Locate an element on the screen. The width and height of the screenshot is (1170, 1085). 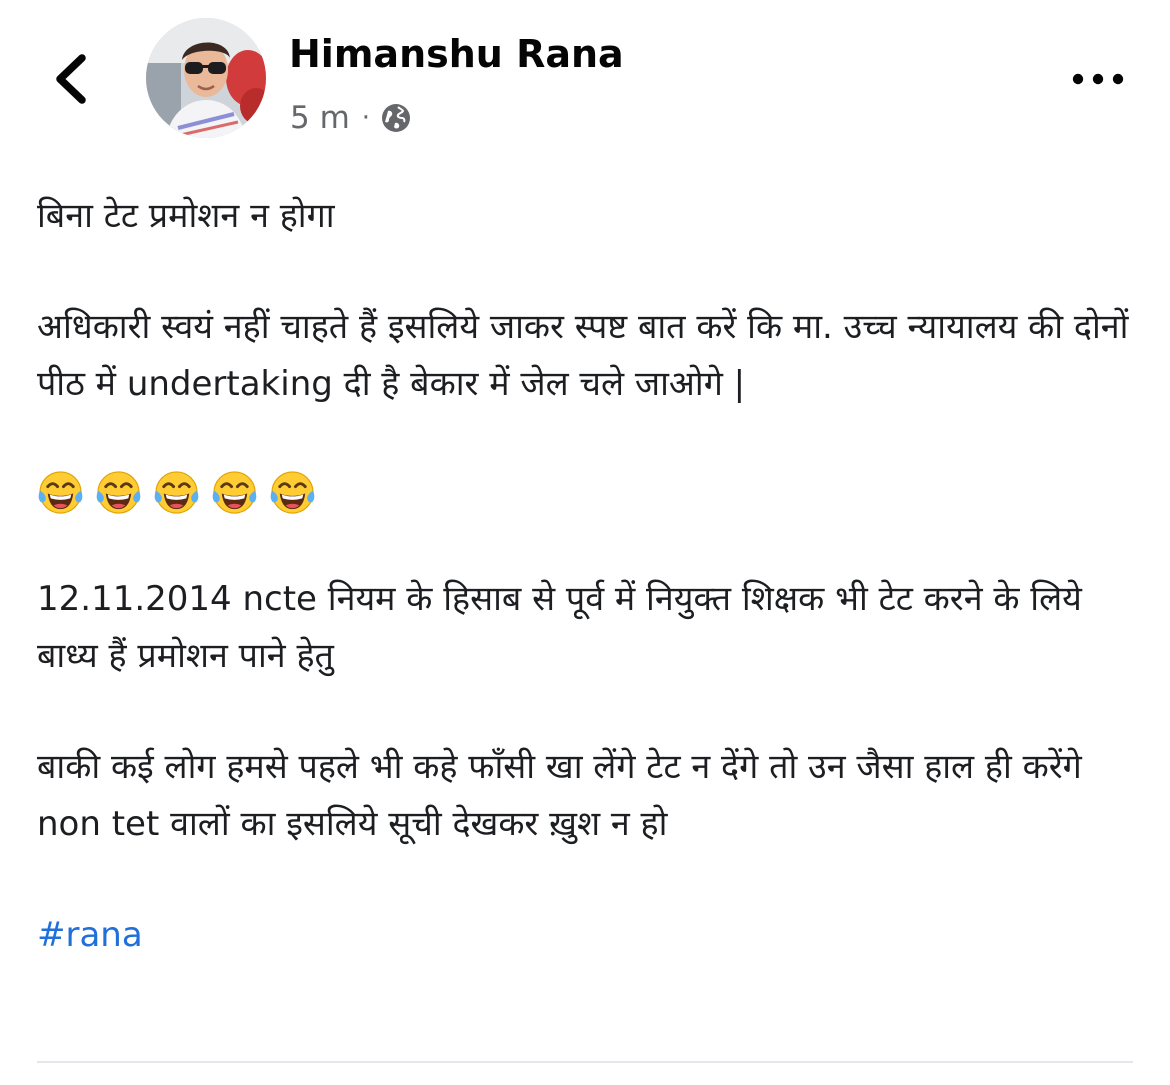
emoji-row is located at coordinates (592, 492).